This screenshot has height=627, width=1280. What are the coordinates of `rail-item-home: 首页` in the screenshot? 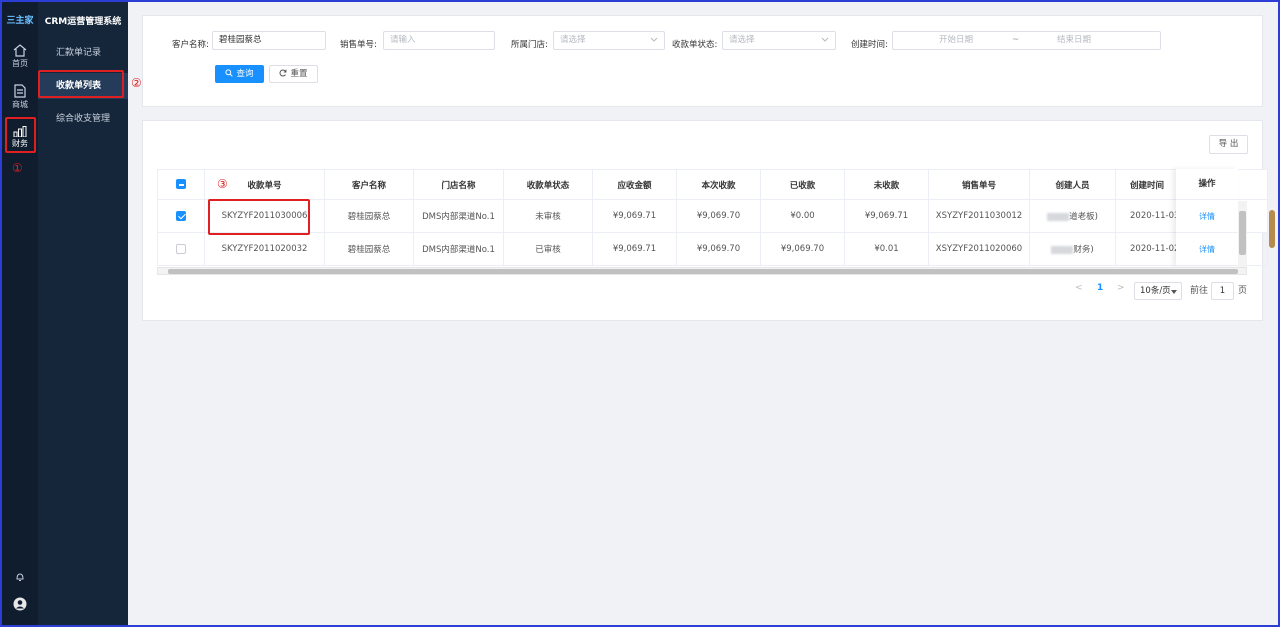 It's located at (20, 56).